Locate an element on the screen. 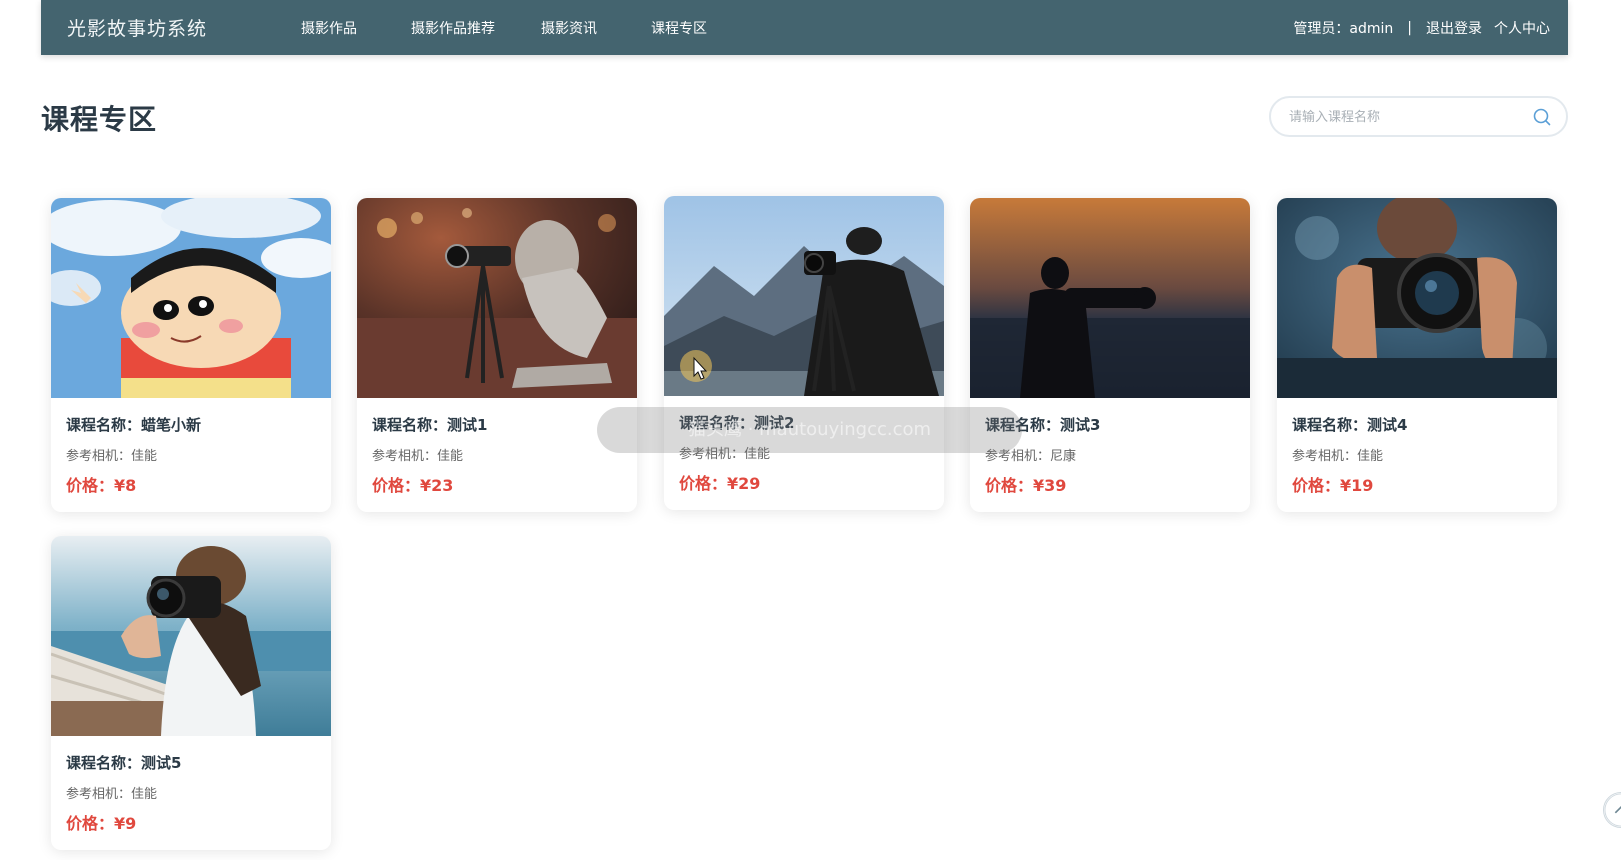  course-card-body: 课程名称：测试2 参考相机：佳能 价格：¥29 is located at coordinates (804, 445).